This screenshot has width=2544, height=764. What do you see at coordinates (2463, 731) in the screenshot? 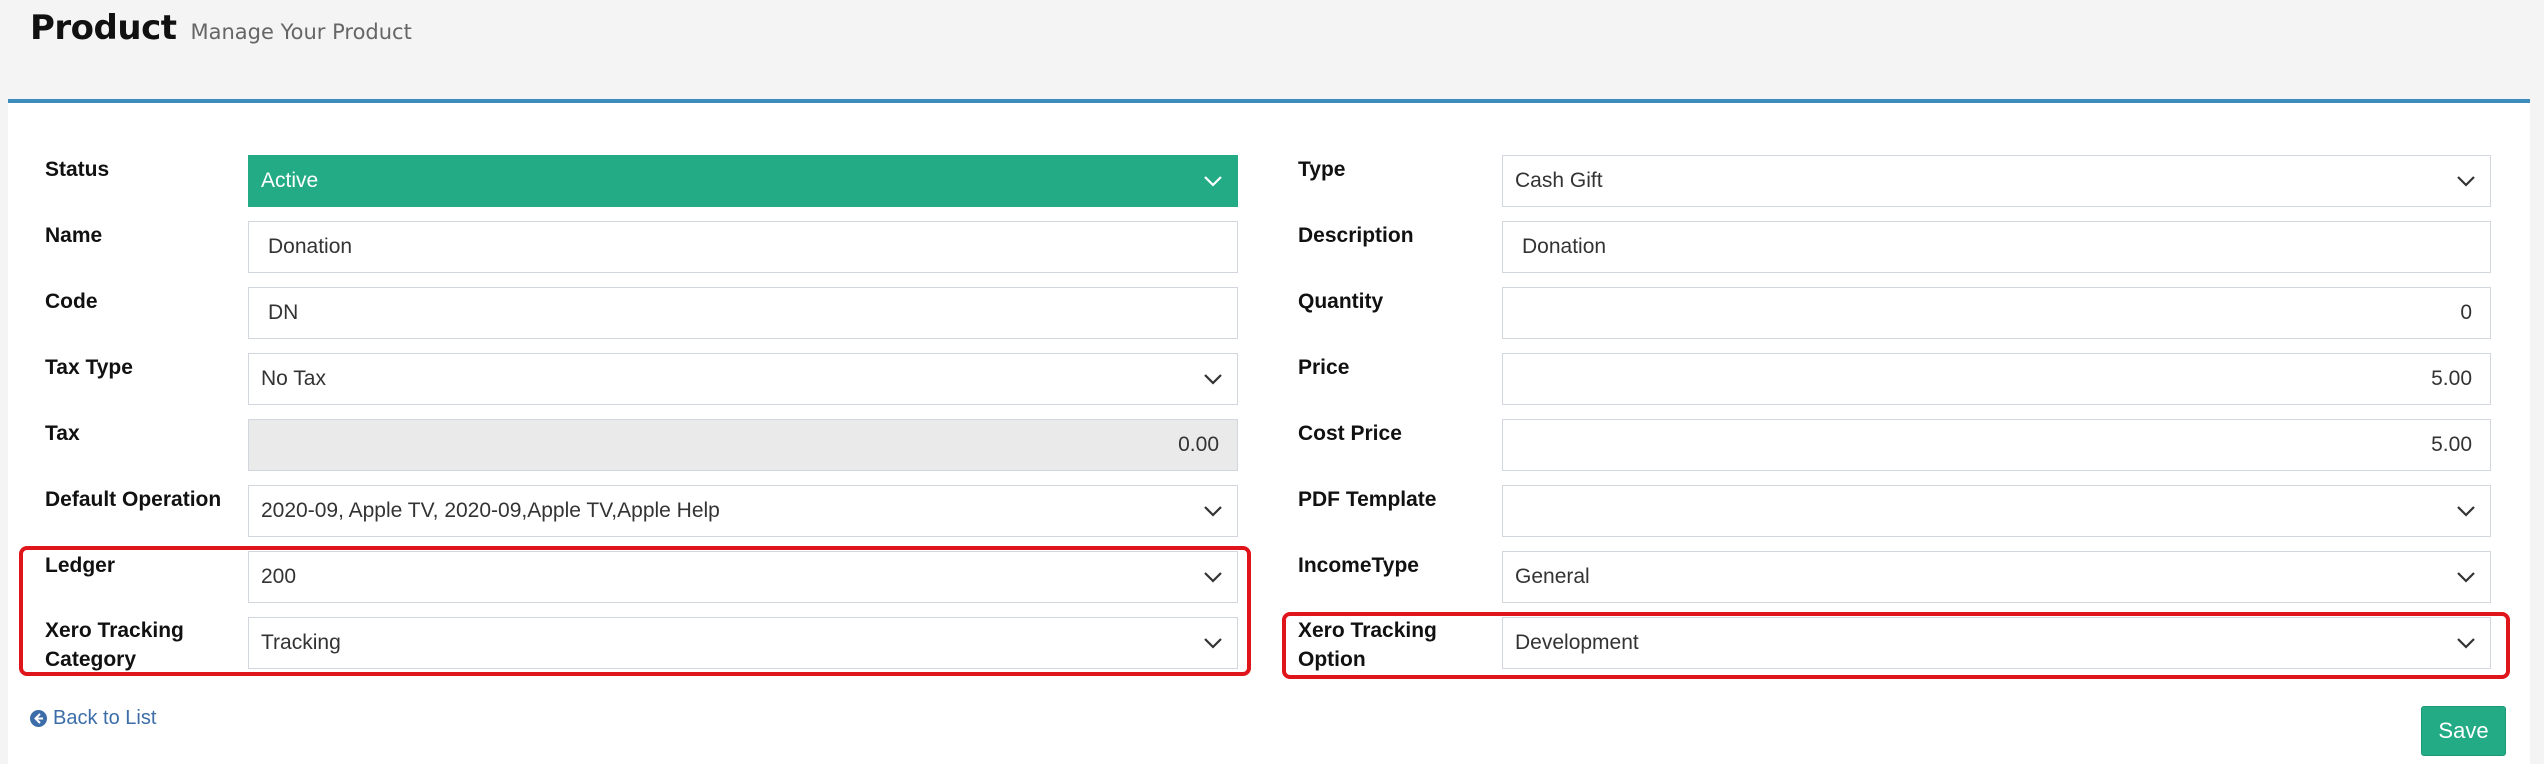
I see `save-button: Save` at bounding box center [2463, 731].